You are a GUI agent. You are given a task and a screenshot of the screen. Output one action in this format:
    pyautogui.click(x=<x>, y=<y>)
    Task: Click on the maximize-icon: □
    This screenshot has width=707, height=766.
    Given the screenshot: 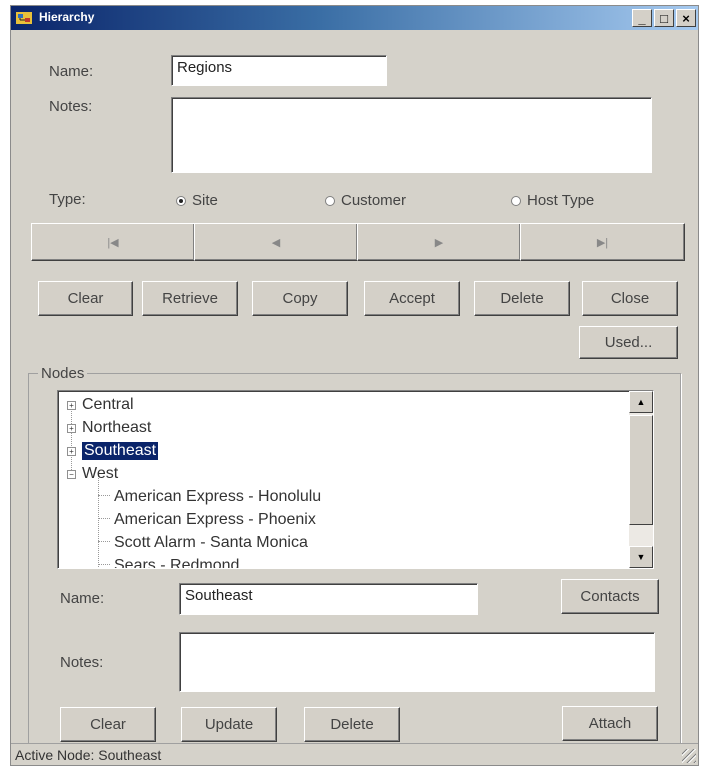 What is the action you would take?
    pyautogui.click(x=664, y=18)
    